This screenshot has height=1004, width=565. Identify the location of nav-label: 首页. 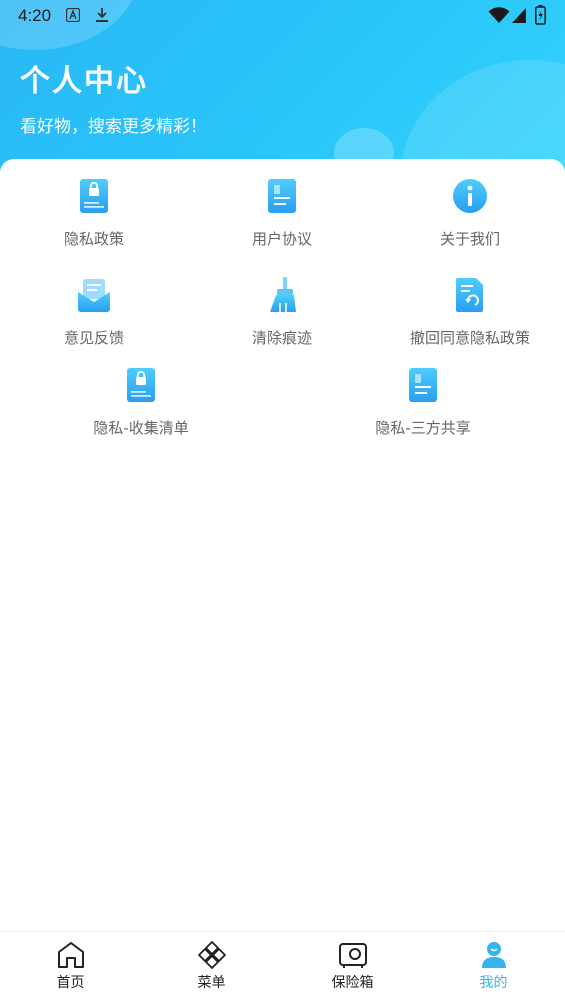
(70, 983).